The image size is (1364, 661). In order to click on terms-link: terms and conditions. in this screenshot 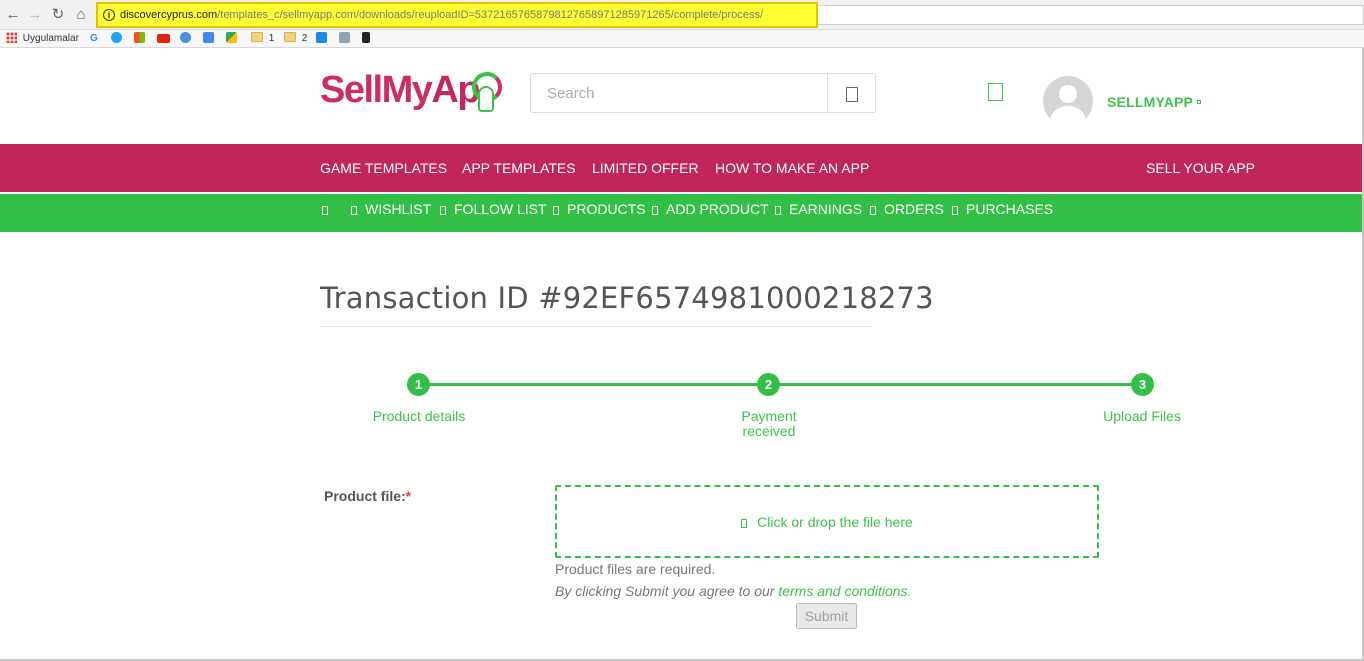, I will do `click(844, 591)`.